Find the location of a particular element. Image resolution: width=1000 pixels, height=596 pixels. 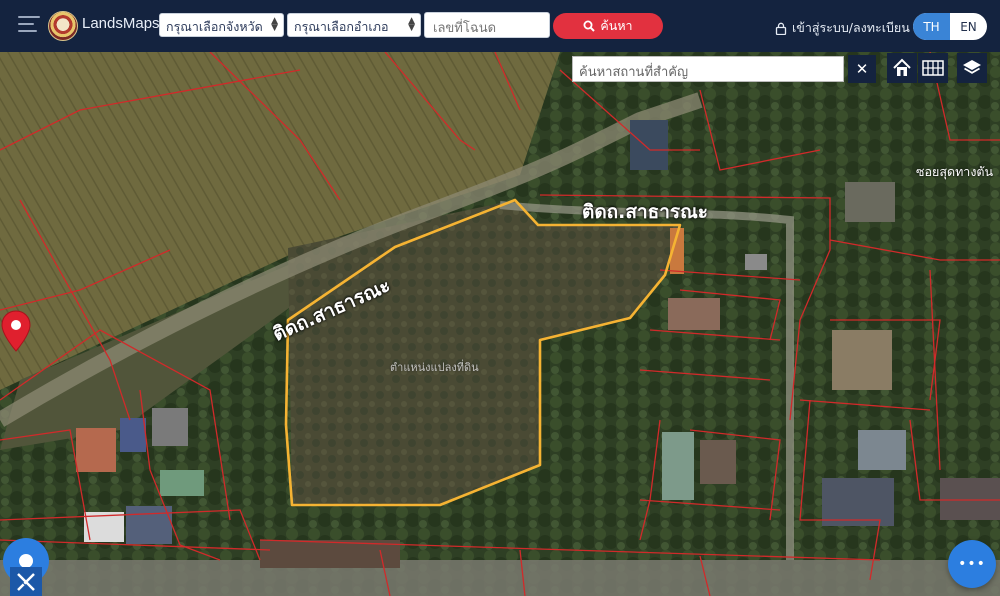

brand-name: LandsMaps is located at coordinates (121, 23).